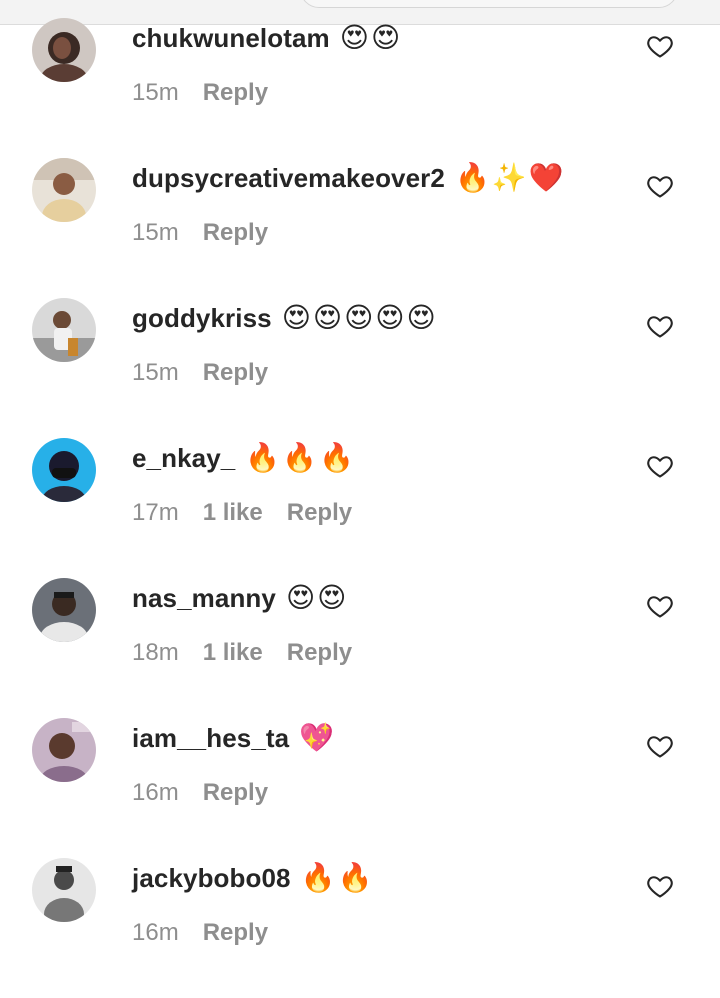 The width and height of the screenshot is (720, 998). What do you see at coordinates (300, 457) in the screenshot?
I see `comment-text: 🔥🔥🔥` at bounding box center [300, 457].